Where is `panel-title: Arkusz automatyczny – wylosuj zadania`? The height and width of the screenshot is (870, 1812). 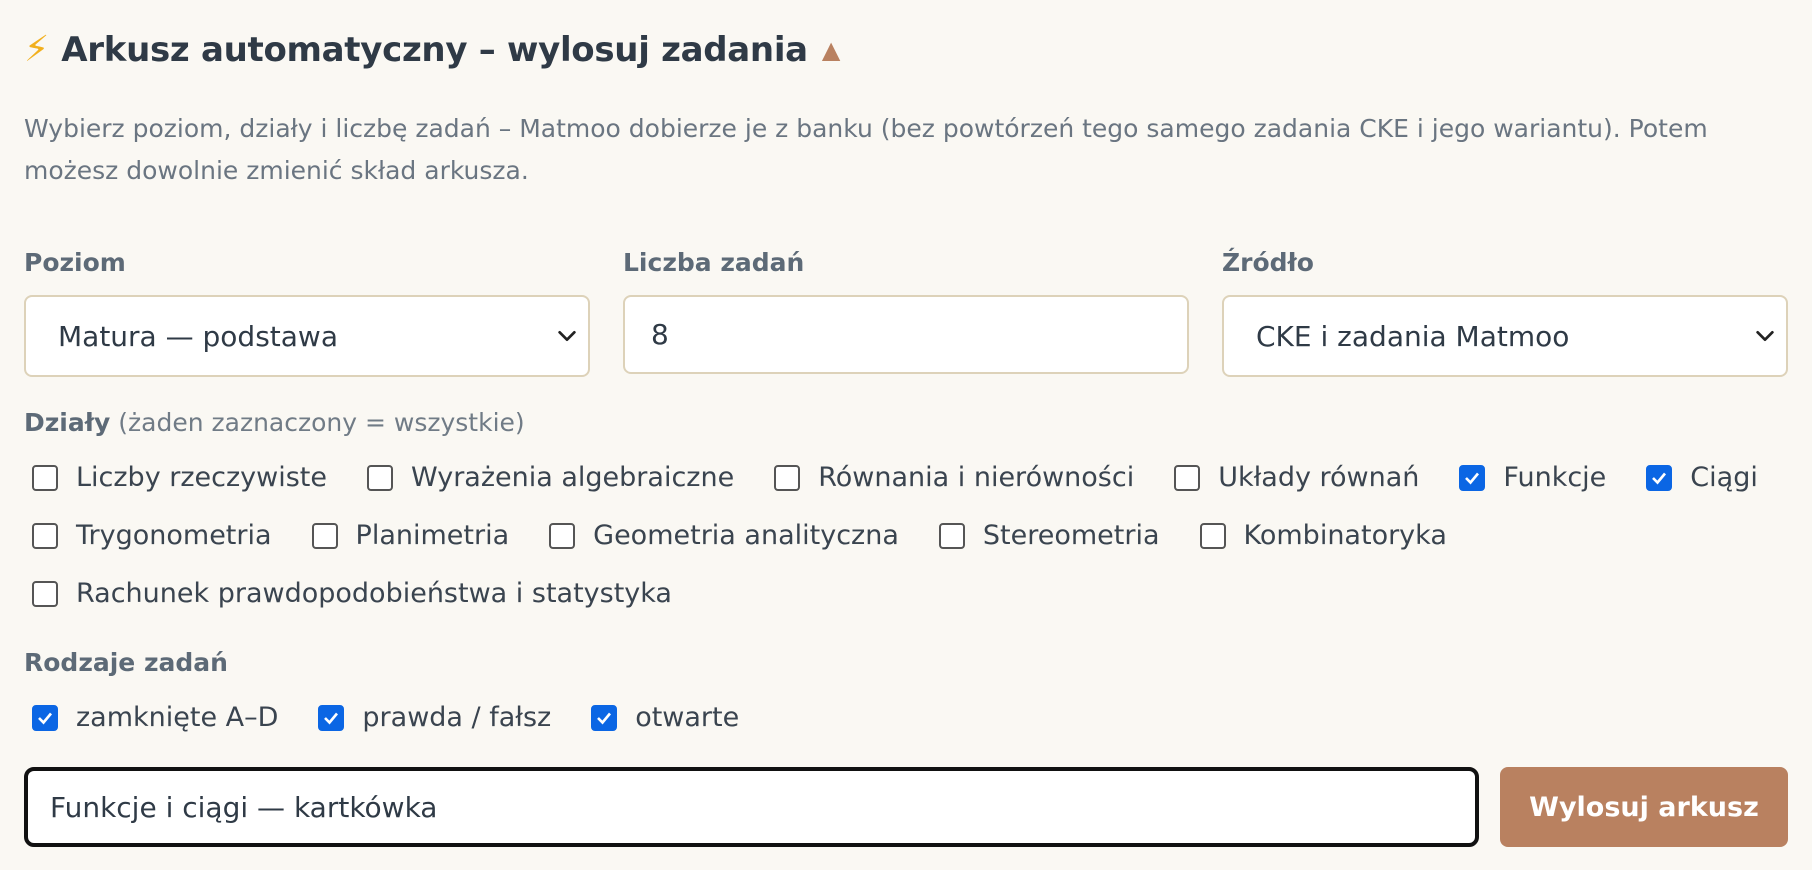
panel-title: Arkusz automatyczny – wylosuj zadania is located at coordinates (434, 50).